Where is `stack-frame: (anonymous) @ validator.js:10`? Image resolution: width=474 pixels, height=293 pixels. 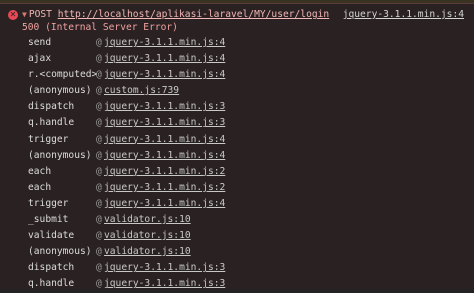 stack-frame: (anonymous) @ validator.js:10 is located at coordinates (237, 252).